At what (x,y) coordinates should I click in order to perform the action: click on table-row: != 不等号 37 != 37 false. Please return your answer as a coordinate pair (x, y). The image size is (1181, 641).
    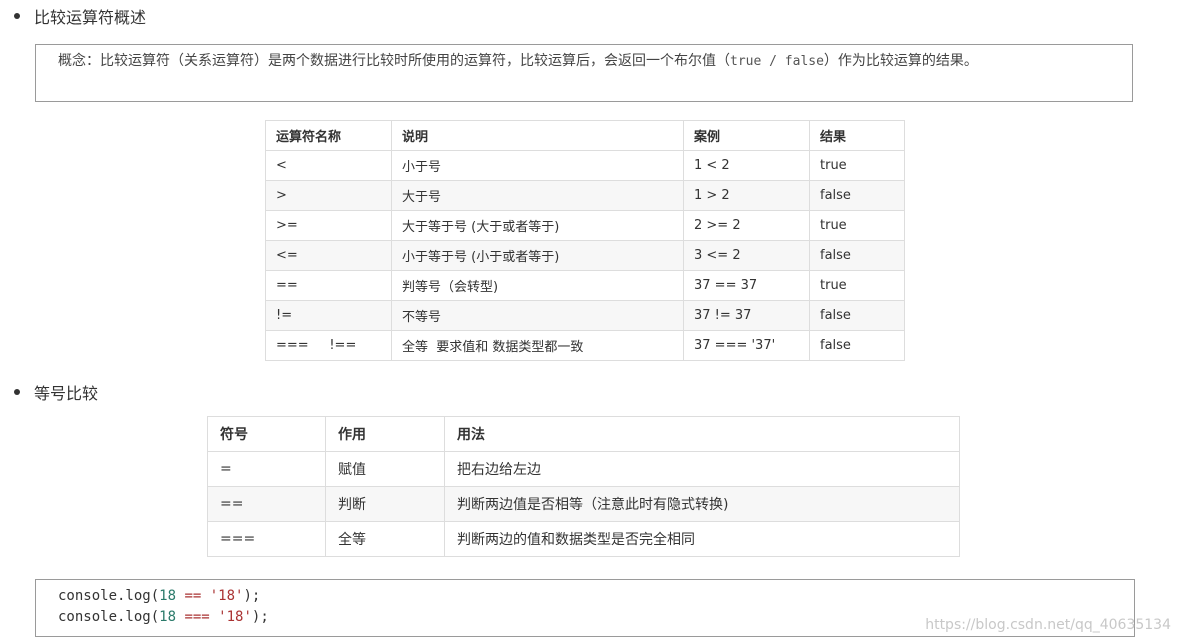
    Looking at the image, I should click on (585, 315).